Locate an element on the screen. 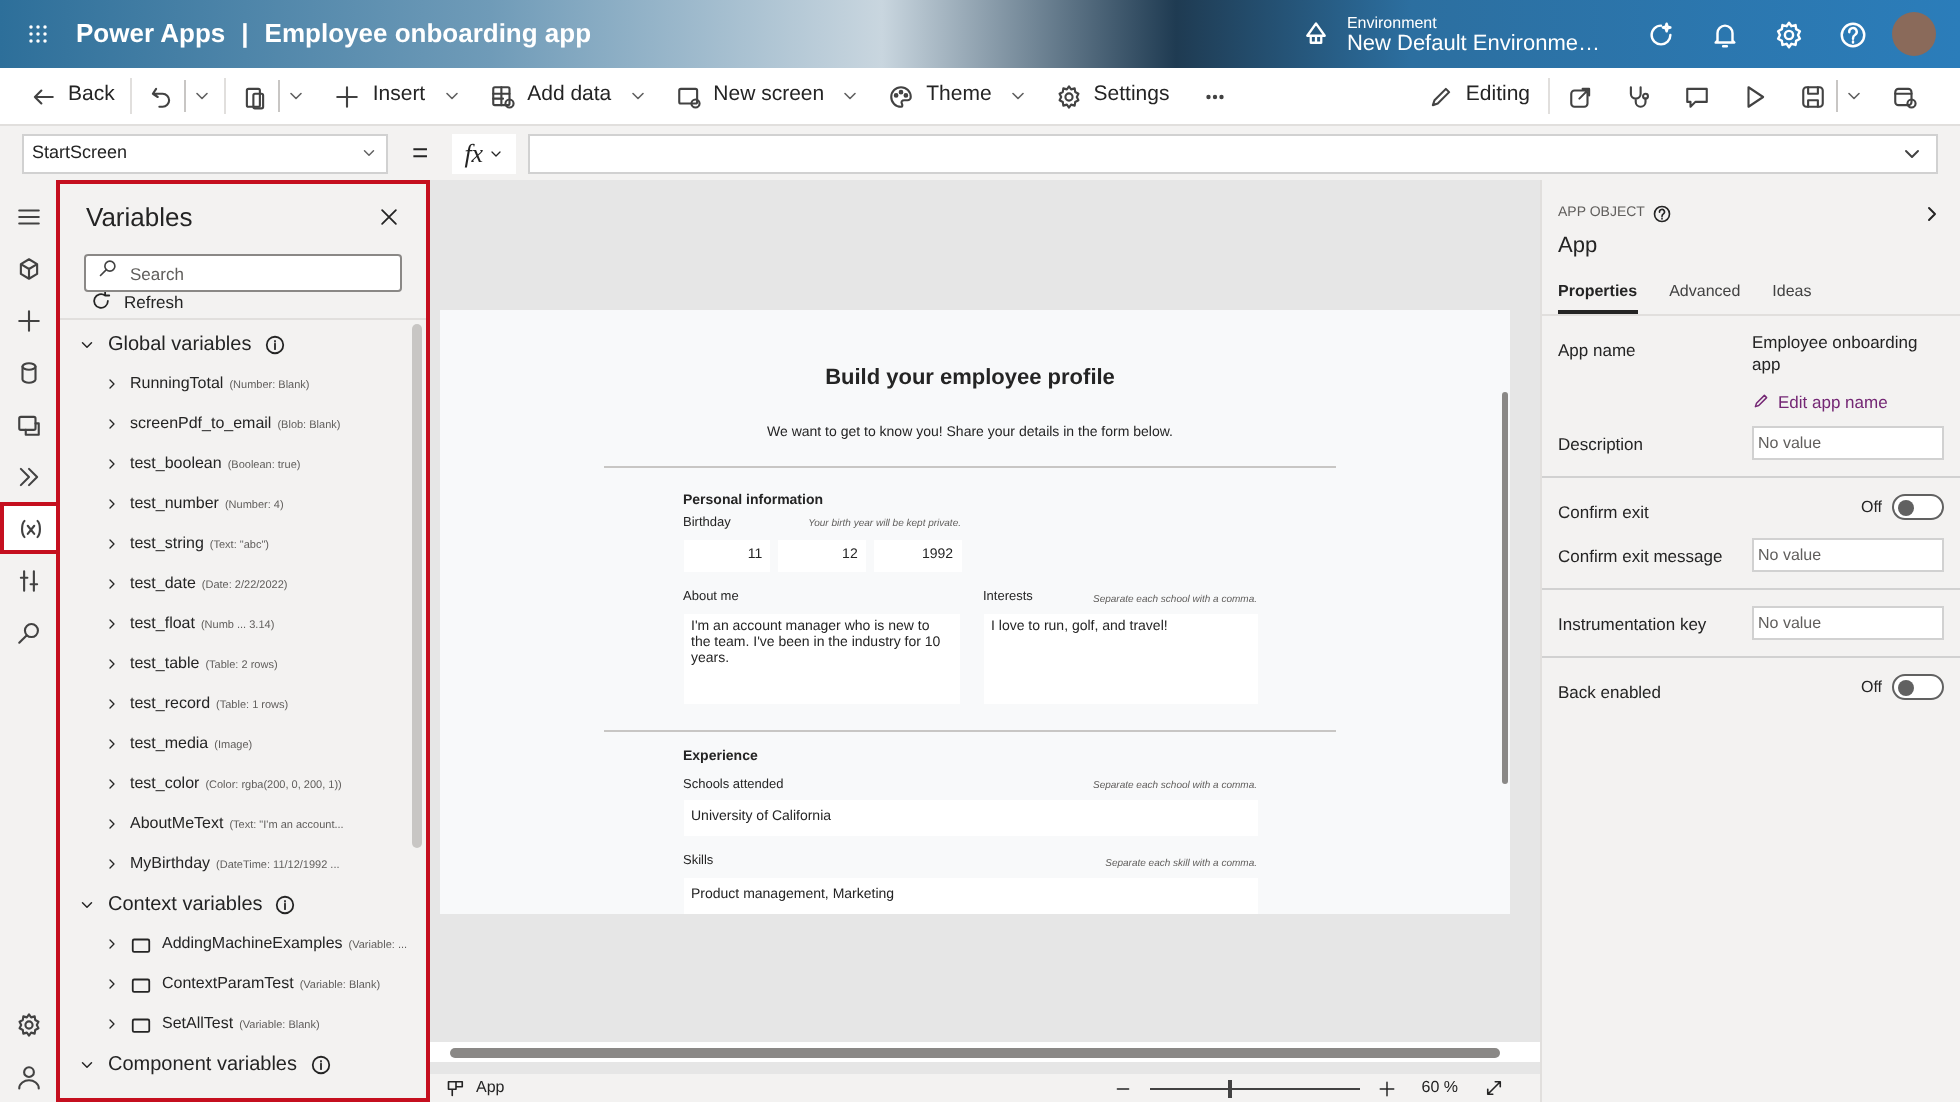  environment-label: Environment is located at coordinates (1392, 23).